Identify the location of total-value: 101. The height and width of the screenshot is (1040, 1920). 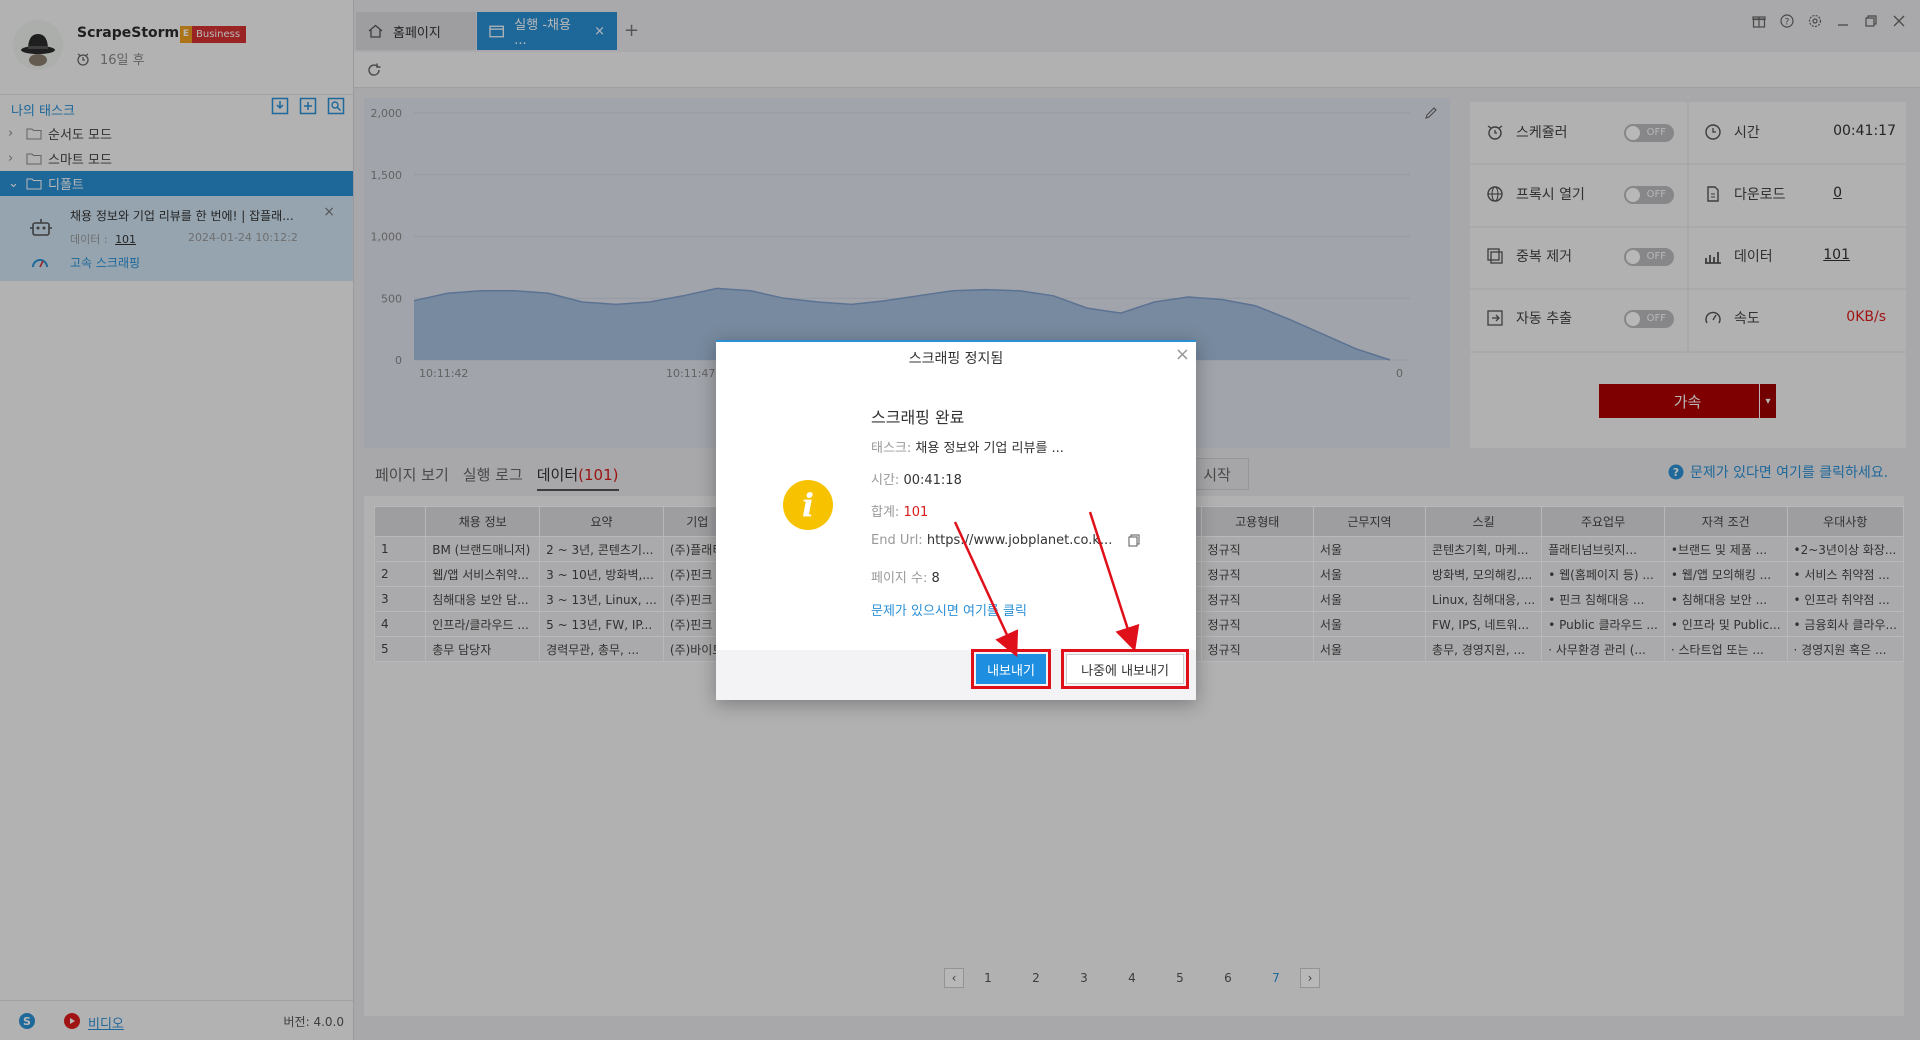
(916, 512).